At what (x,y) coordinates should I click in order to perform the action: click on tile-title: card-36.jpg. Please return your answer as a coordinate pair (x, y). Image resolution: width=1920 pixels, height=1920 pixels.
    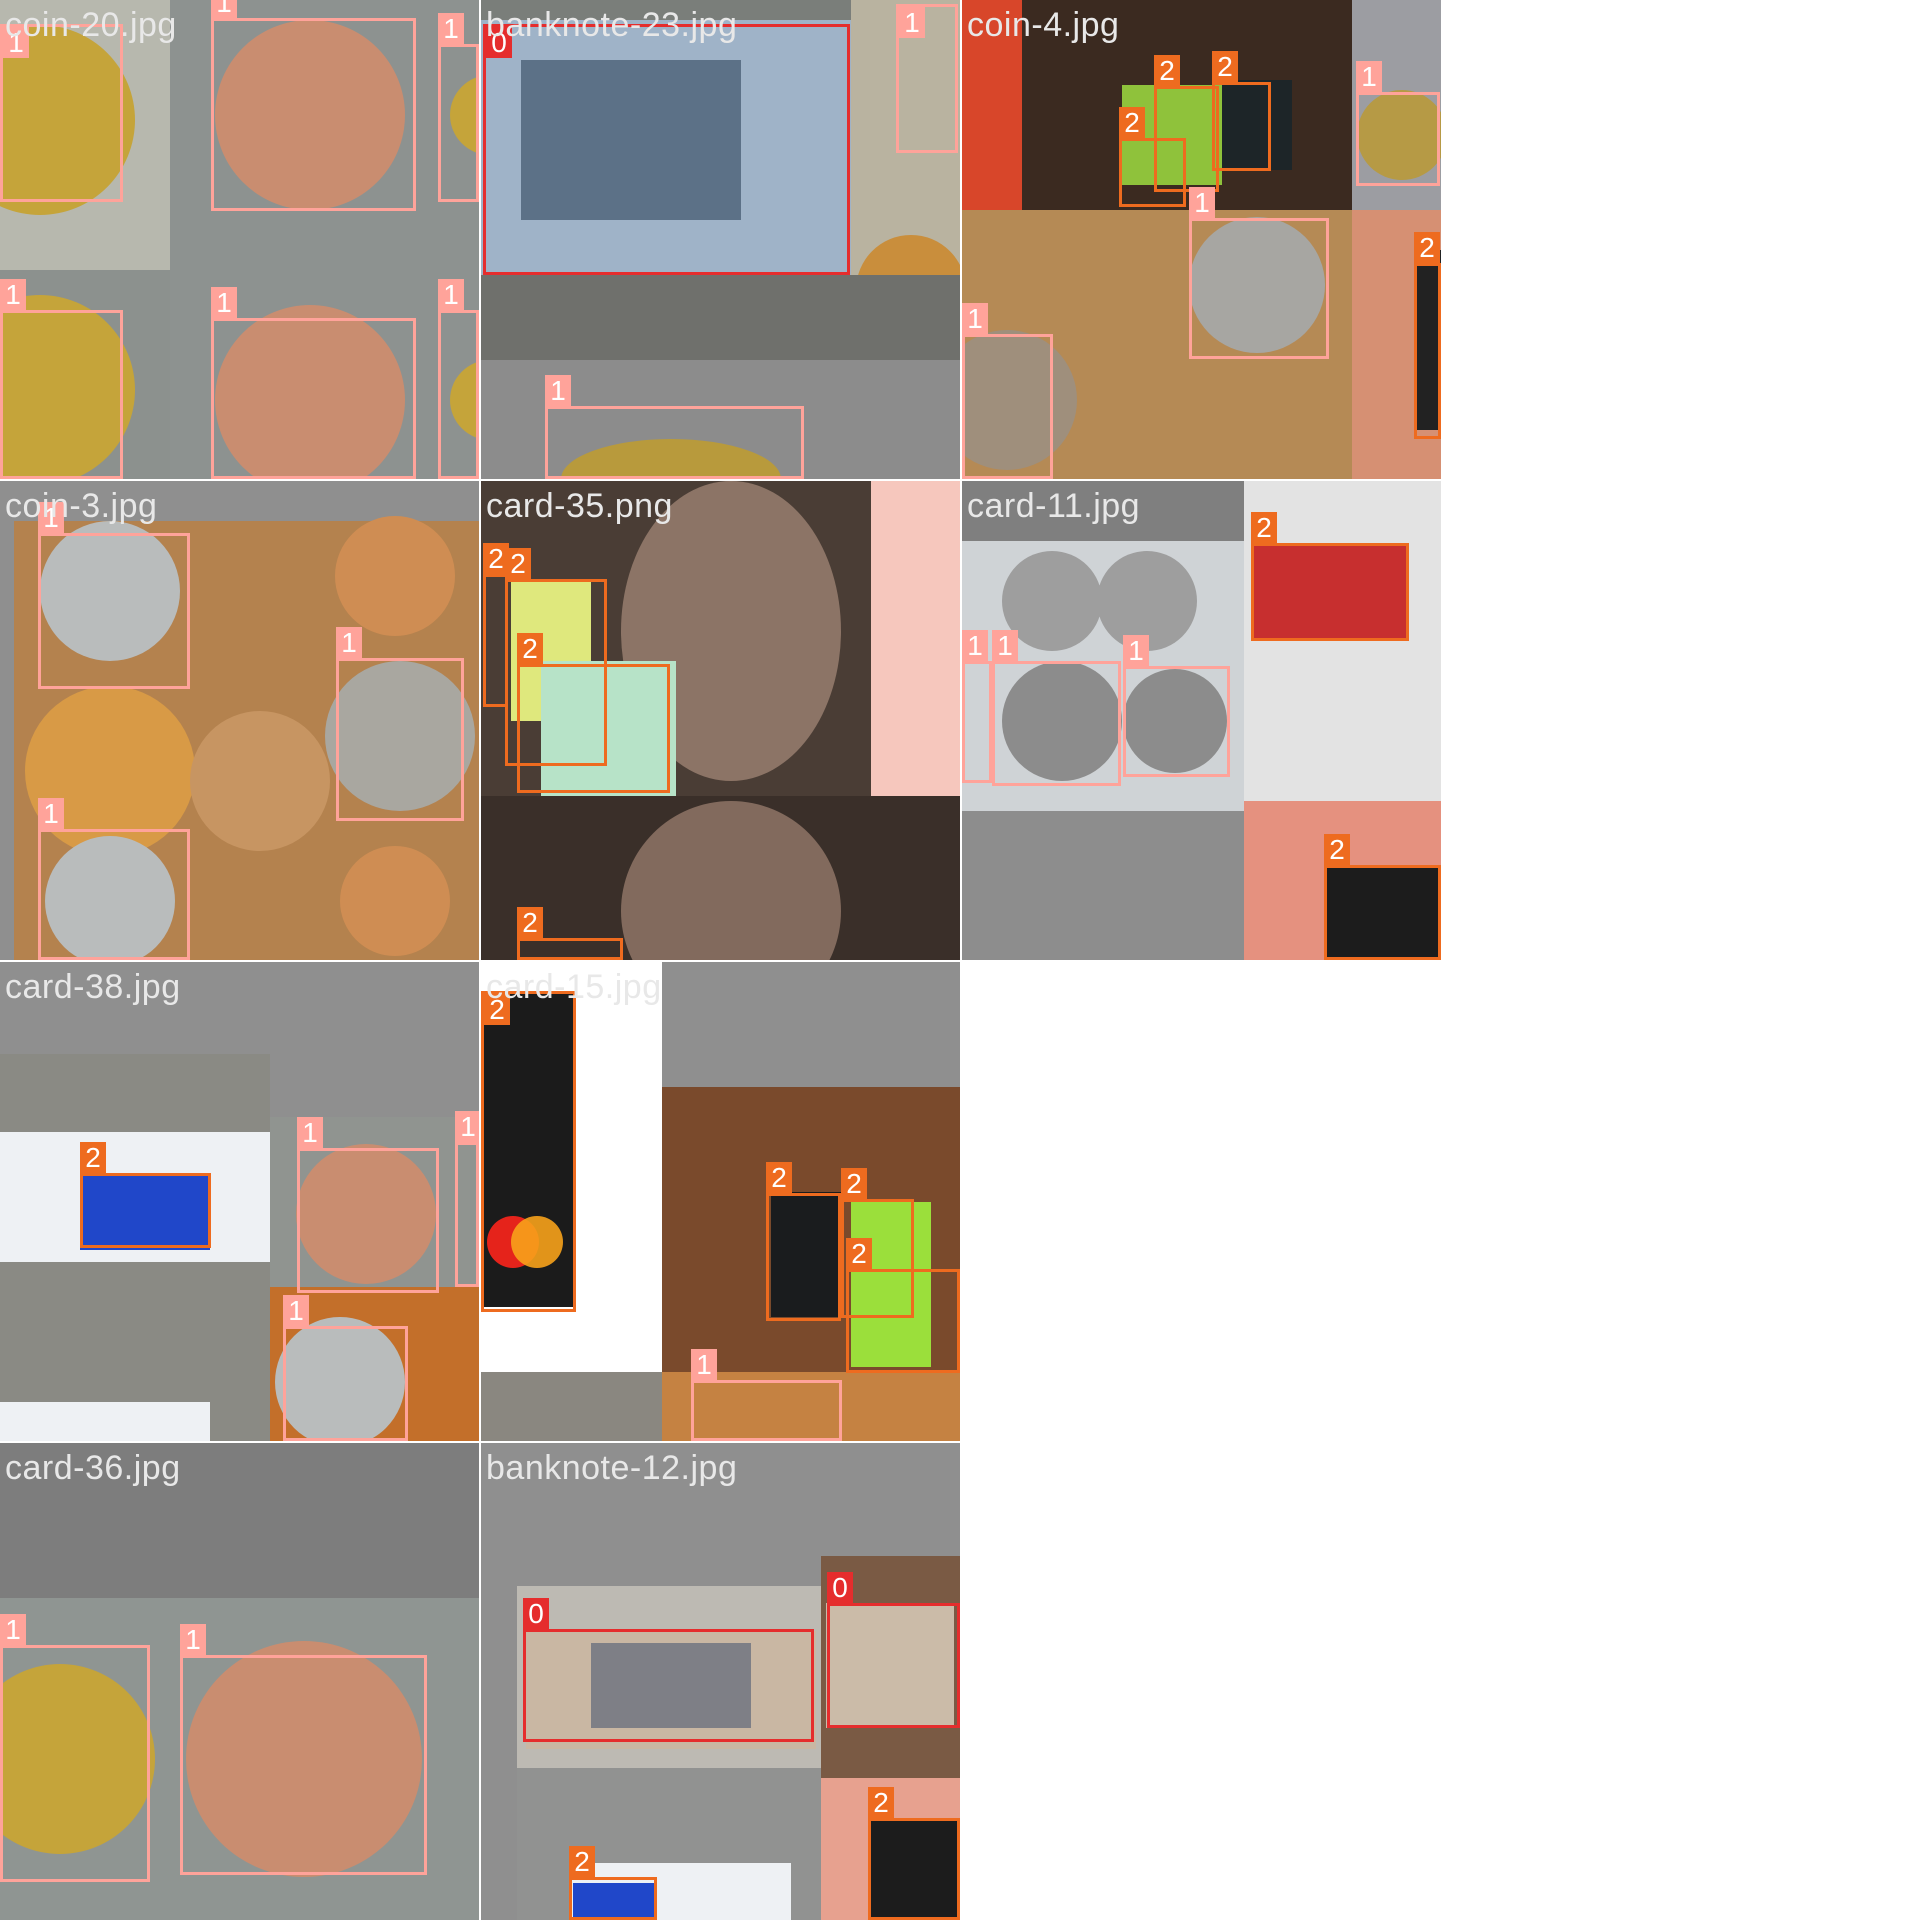
    Looking at the image, I should click on (93, 1468).